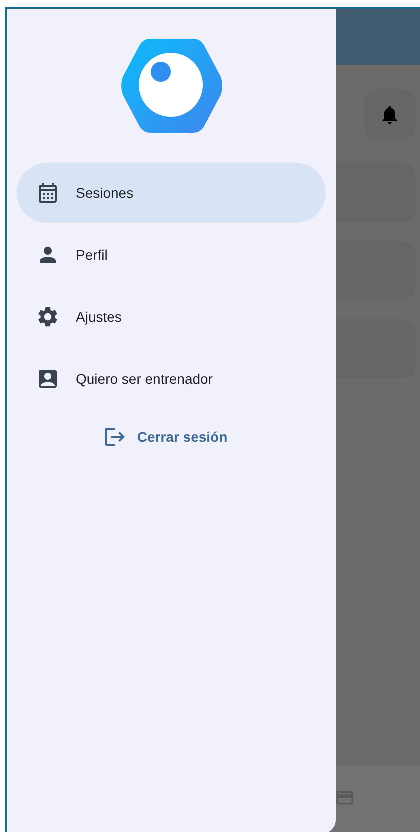 This screenshot has width=420, height=832. I want to click on drawer-item: Ajustes, so click(171, 317).